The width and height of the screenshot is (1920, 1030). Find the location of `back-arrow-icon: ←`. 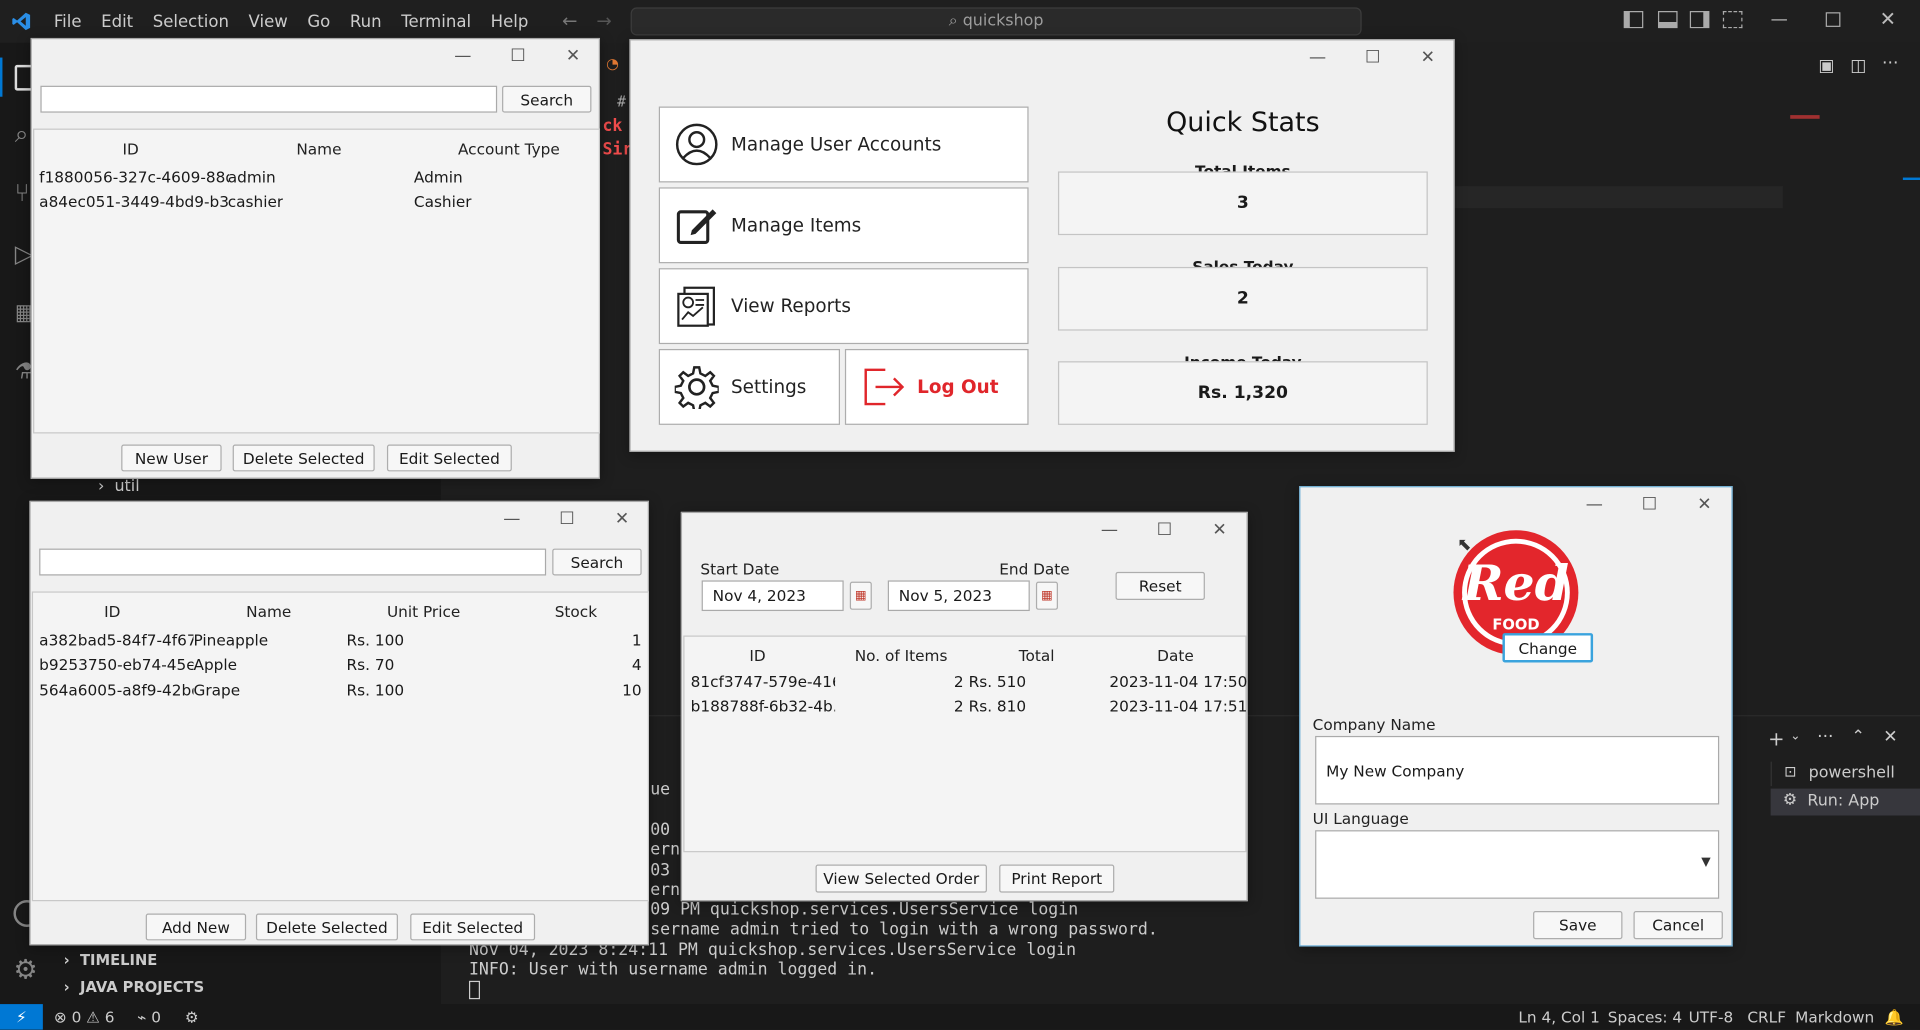

back-arrow-icon: ← is located at coordinates (569, 21).